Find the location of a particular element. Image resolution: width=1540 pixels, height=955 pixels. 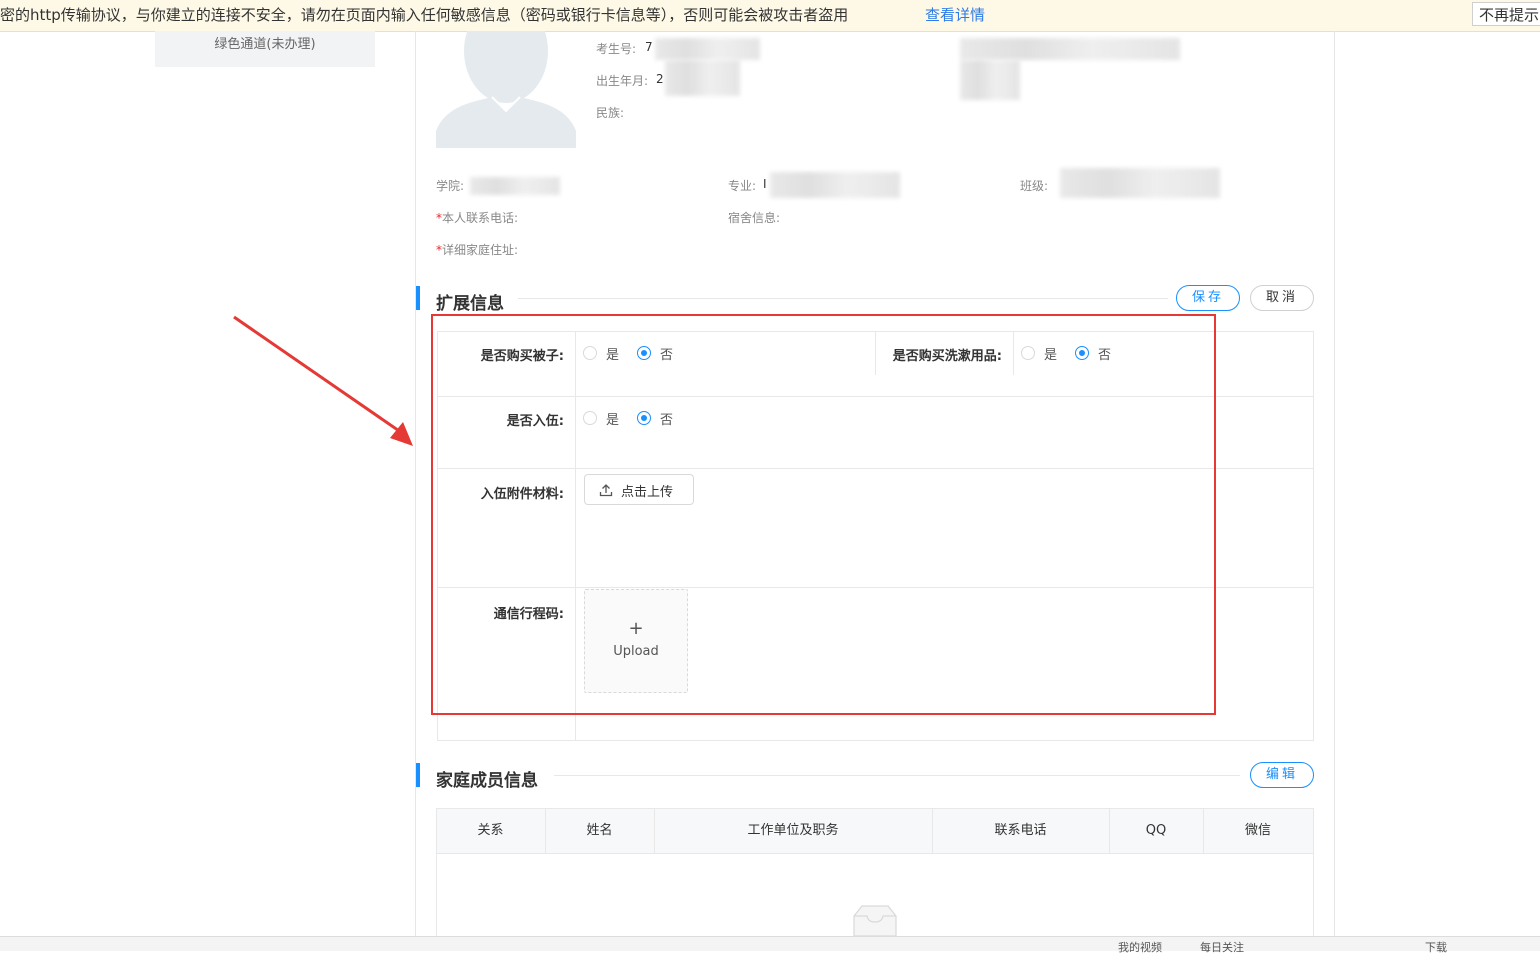

content-right-border is located at coordinates (1334, 486).